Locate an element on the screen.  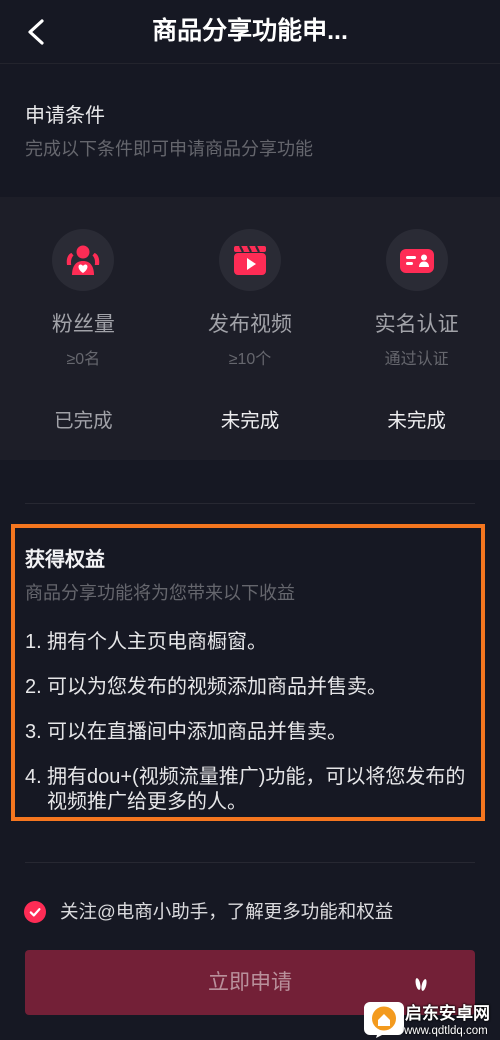
benefit-item: 1. 拥有个人主页电商橱窗。 is located at coordinates (250, 642).